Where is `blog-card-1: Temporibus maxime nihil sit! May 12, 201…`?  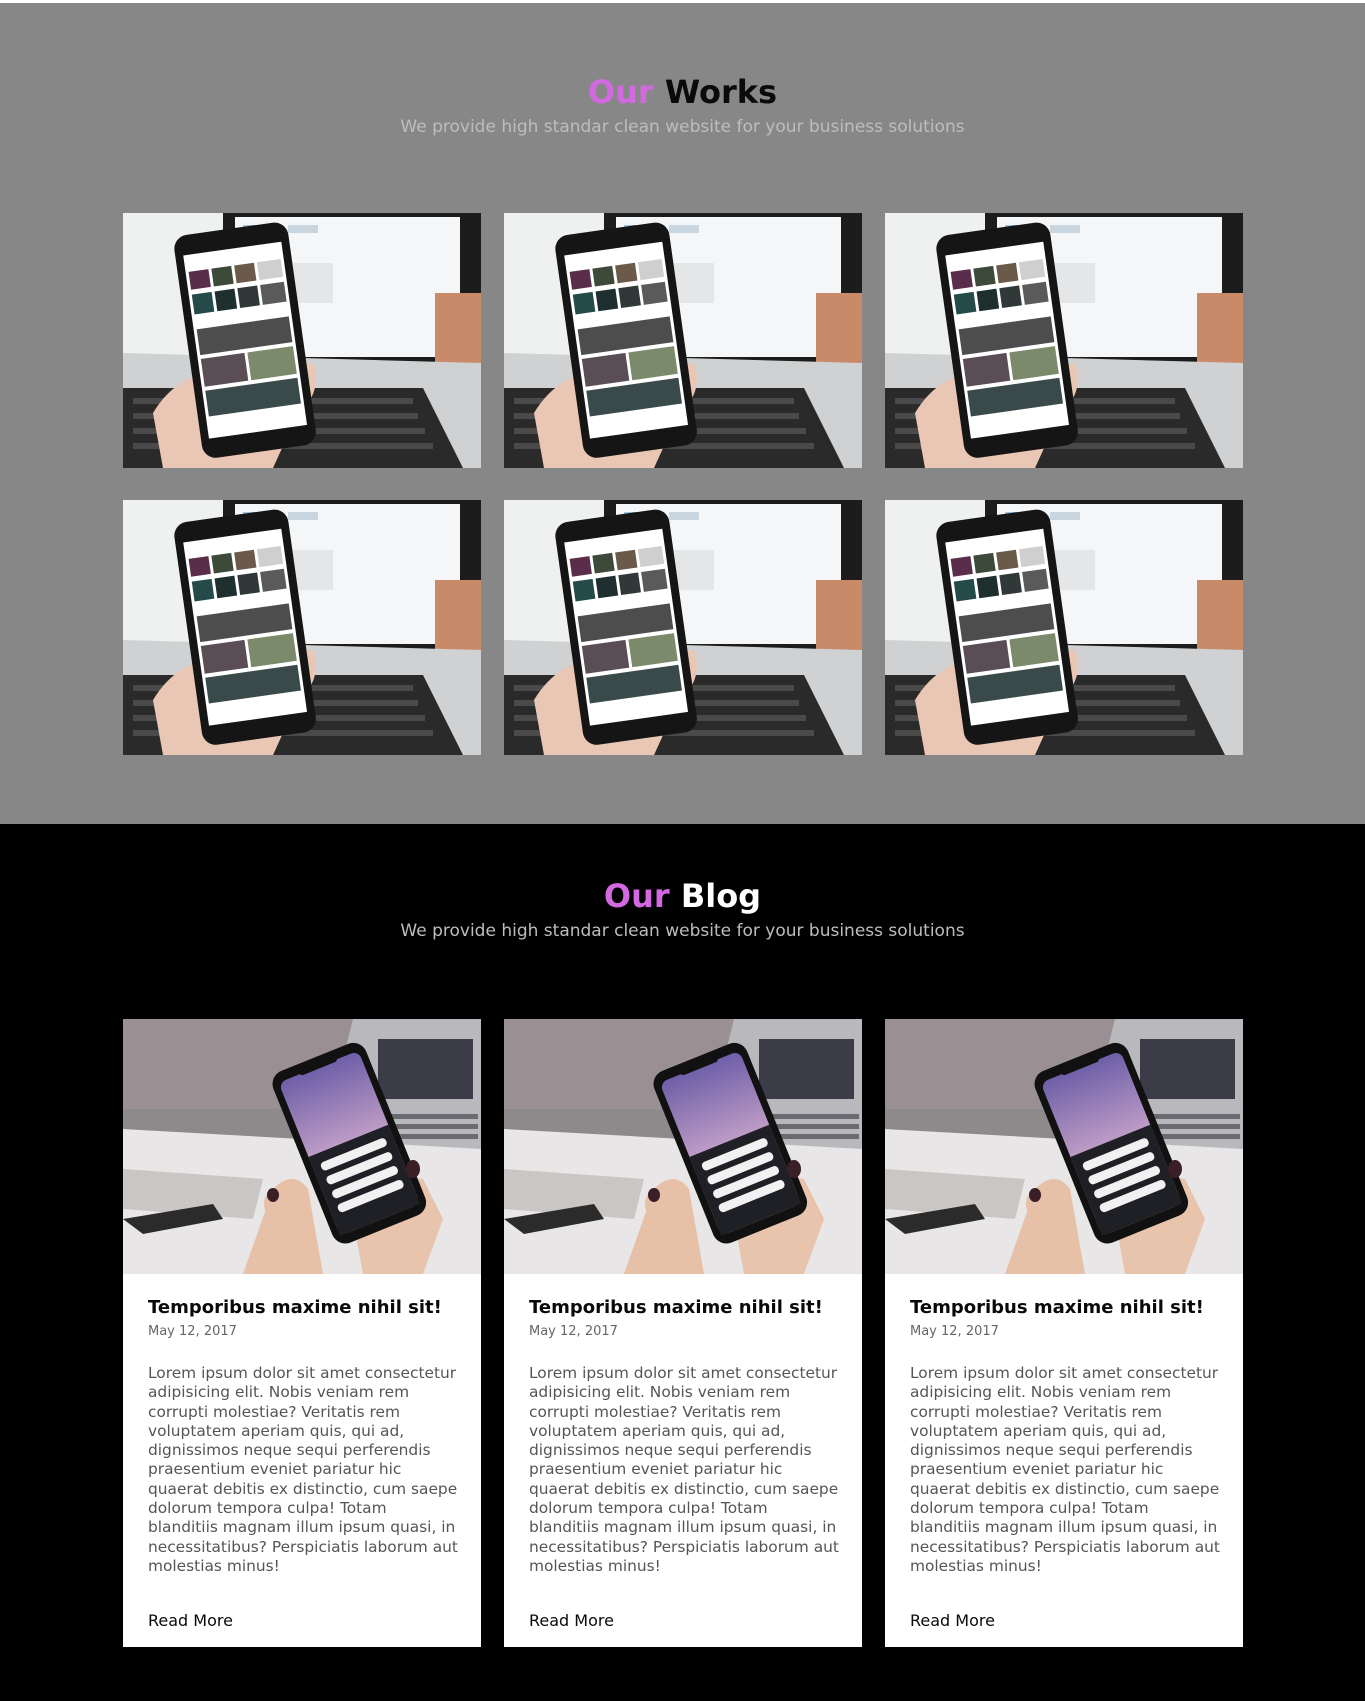
blog-card-1: Temporibus maxime nihil sit! May 12, 201… is located at coordinates (302, 1333).